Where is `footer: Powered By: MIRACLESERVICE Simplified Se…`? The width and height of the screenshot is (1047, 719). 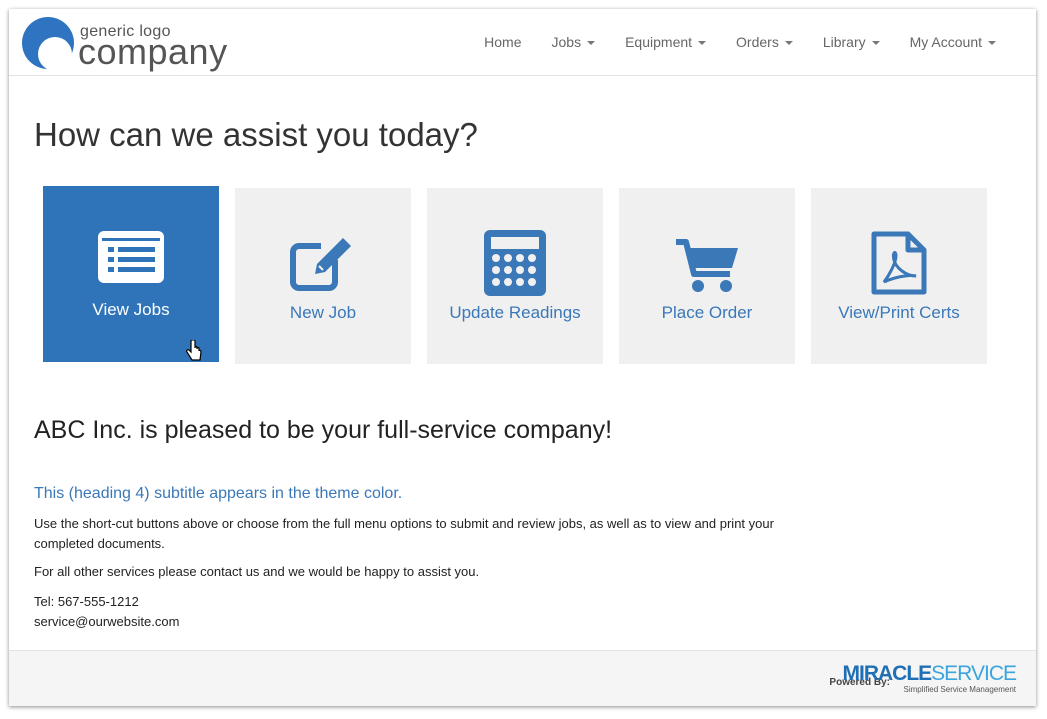
footer: Powered By: MIRACLESERVICE Simplified Se… is located at coordinates (522, 678).